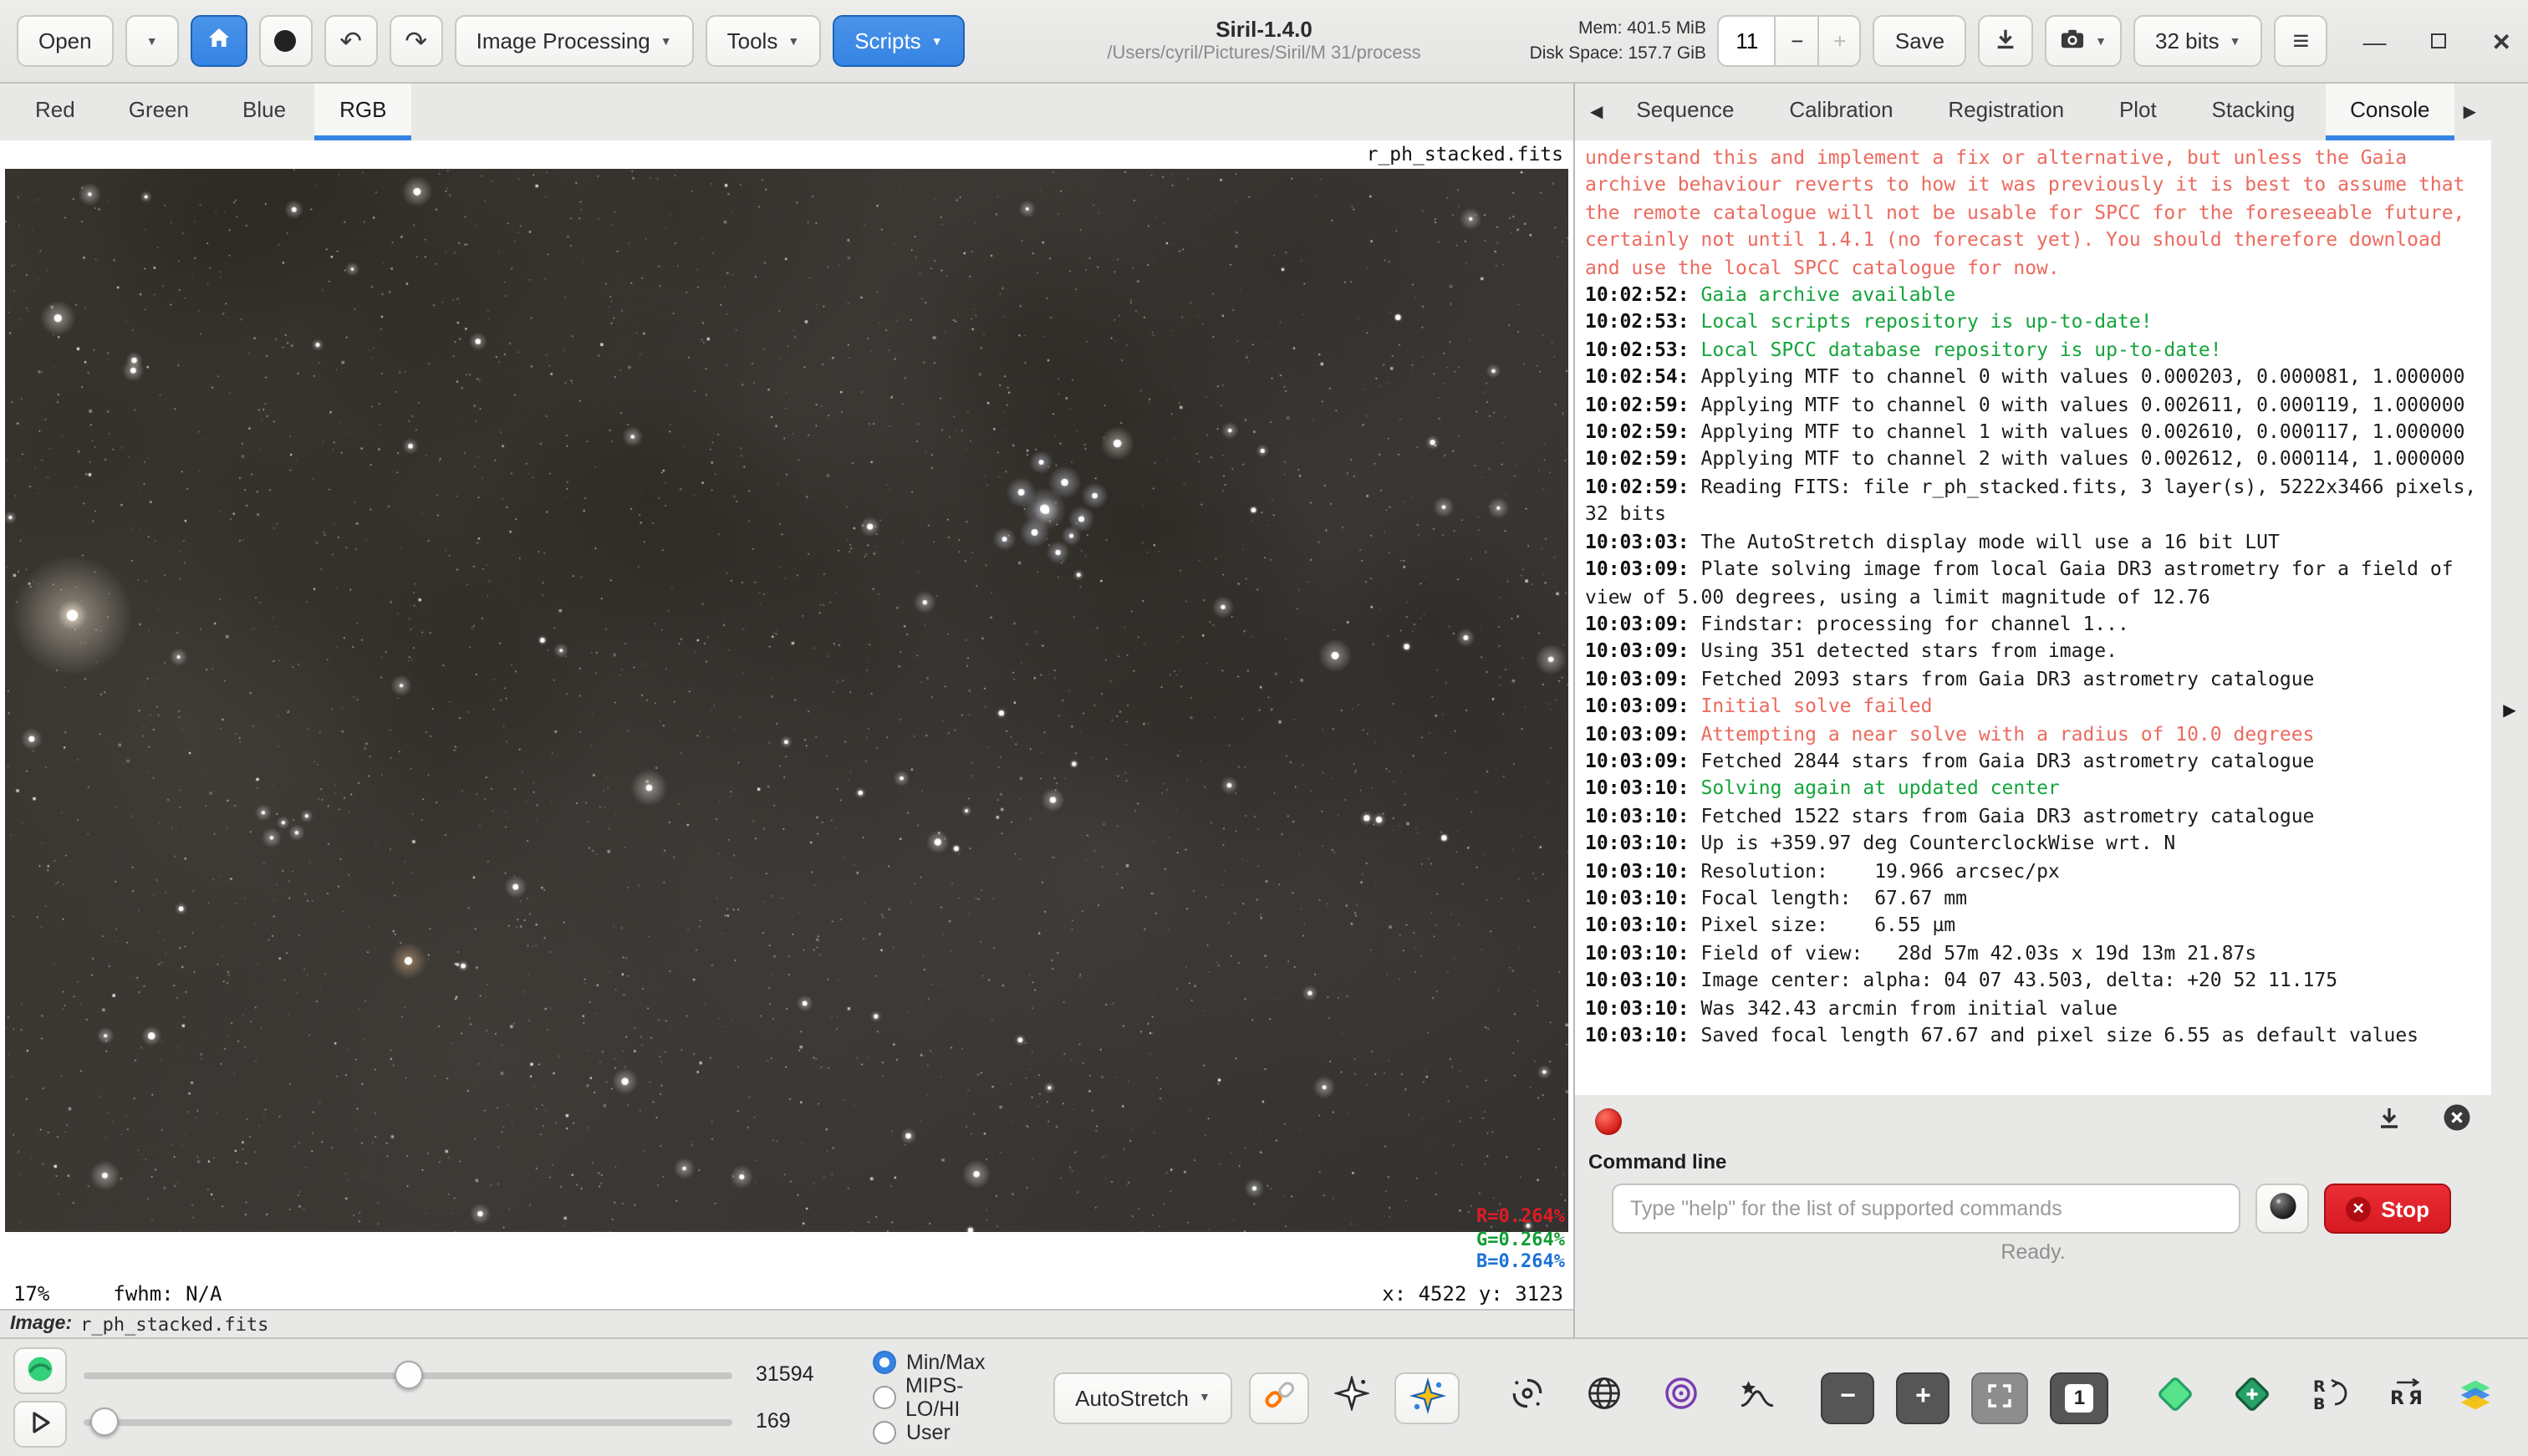 The image size is (2528, 1456). I want to click on tab-blue: Blue, so click(264, 112).